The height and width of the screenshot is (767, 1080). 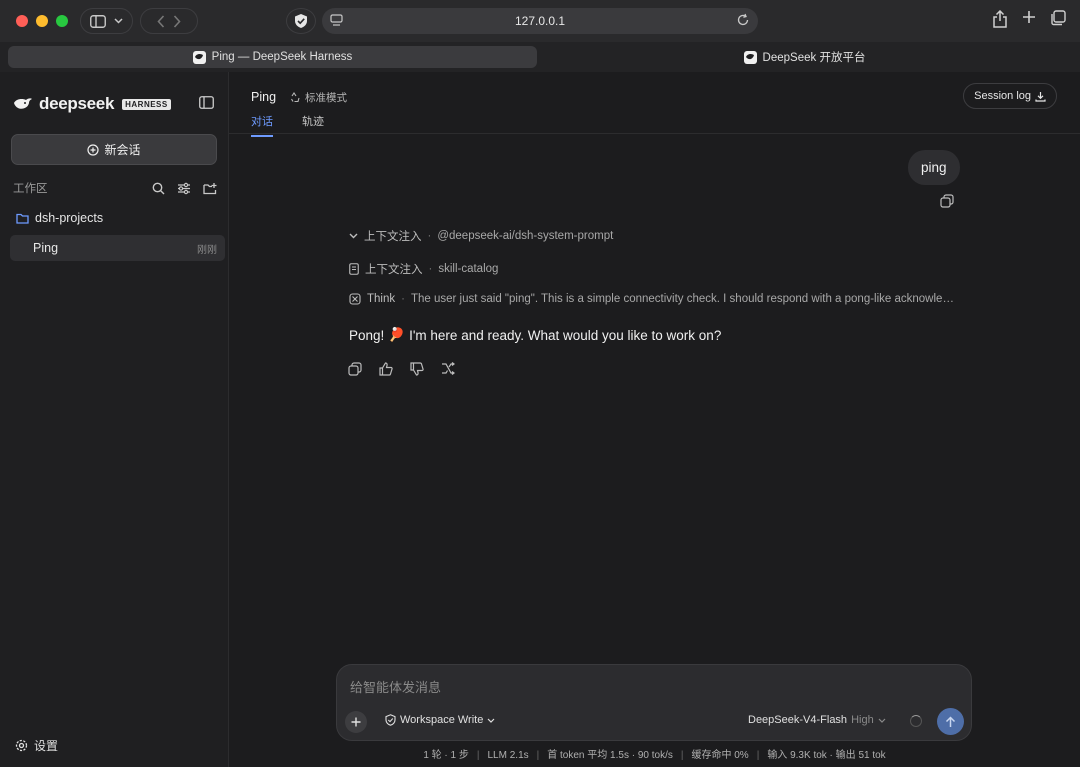 I want to click on view-tabs: 对话 轨迹, so click(x=287, y=125).